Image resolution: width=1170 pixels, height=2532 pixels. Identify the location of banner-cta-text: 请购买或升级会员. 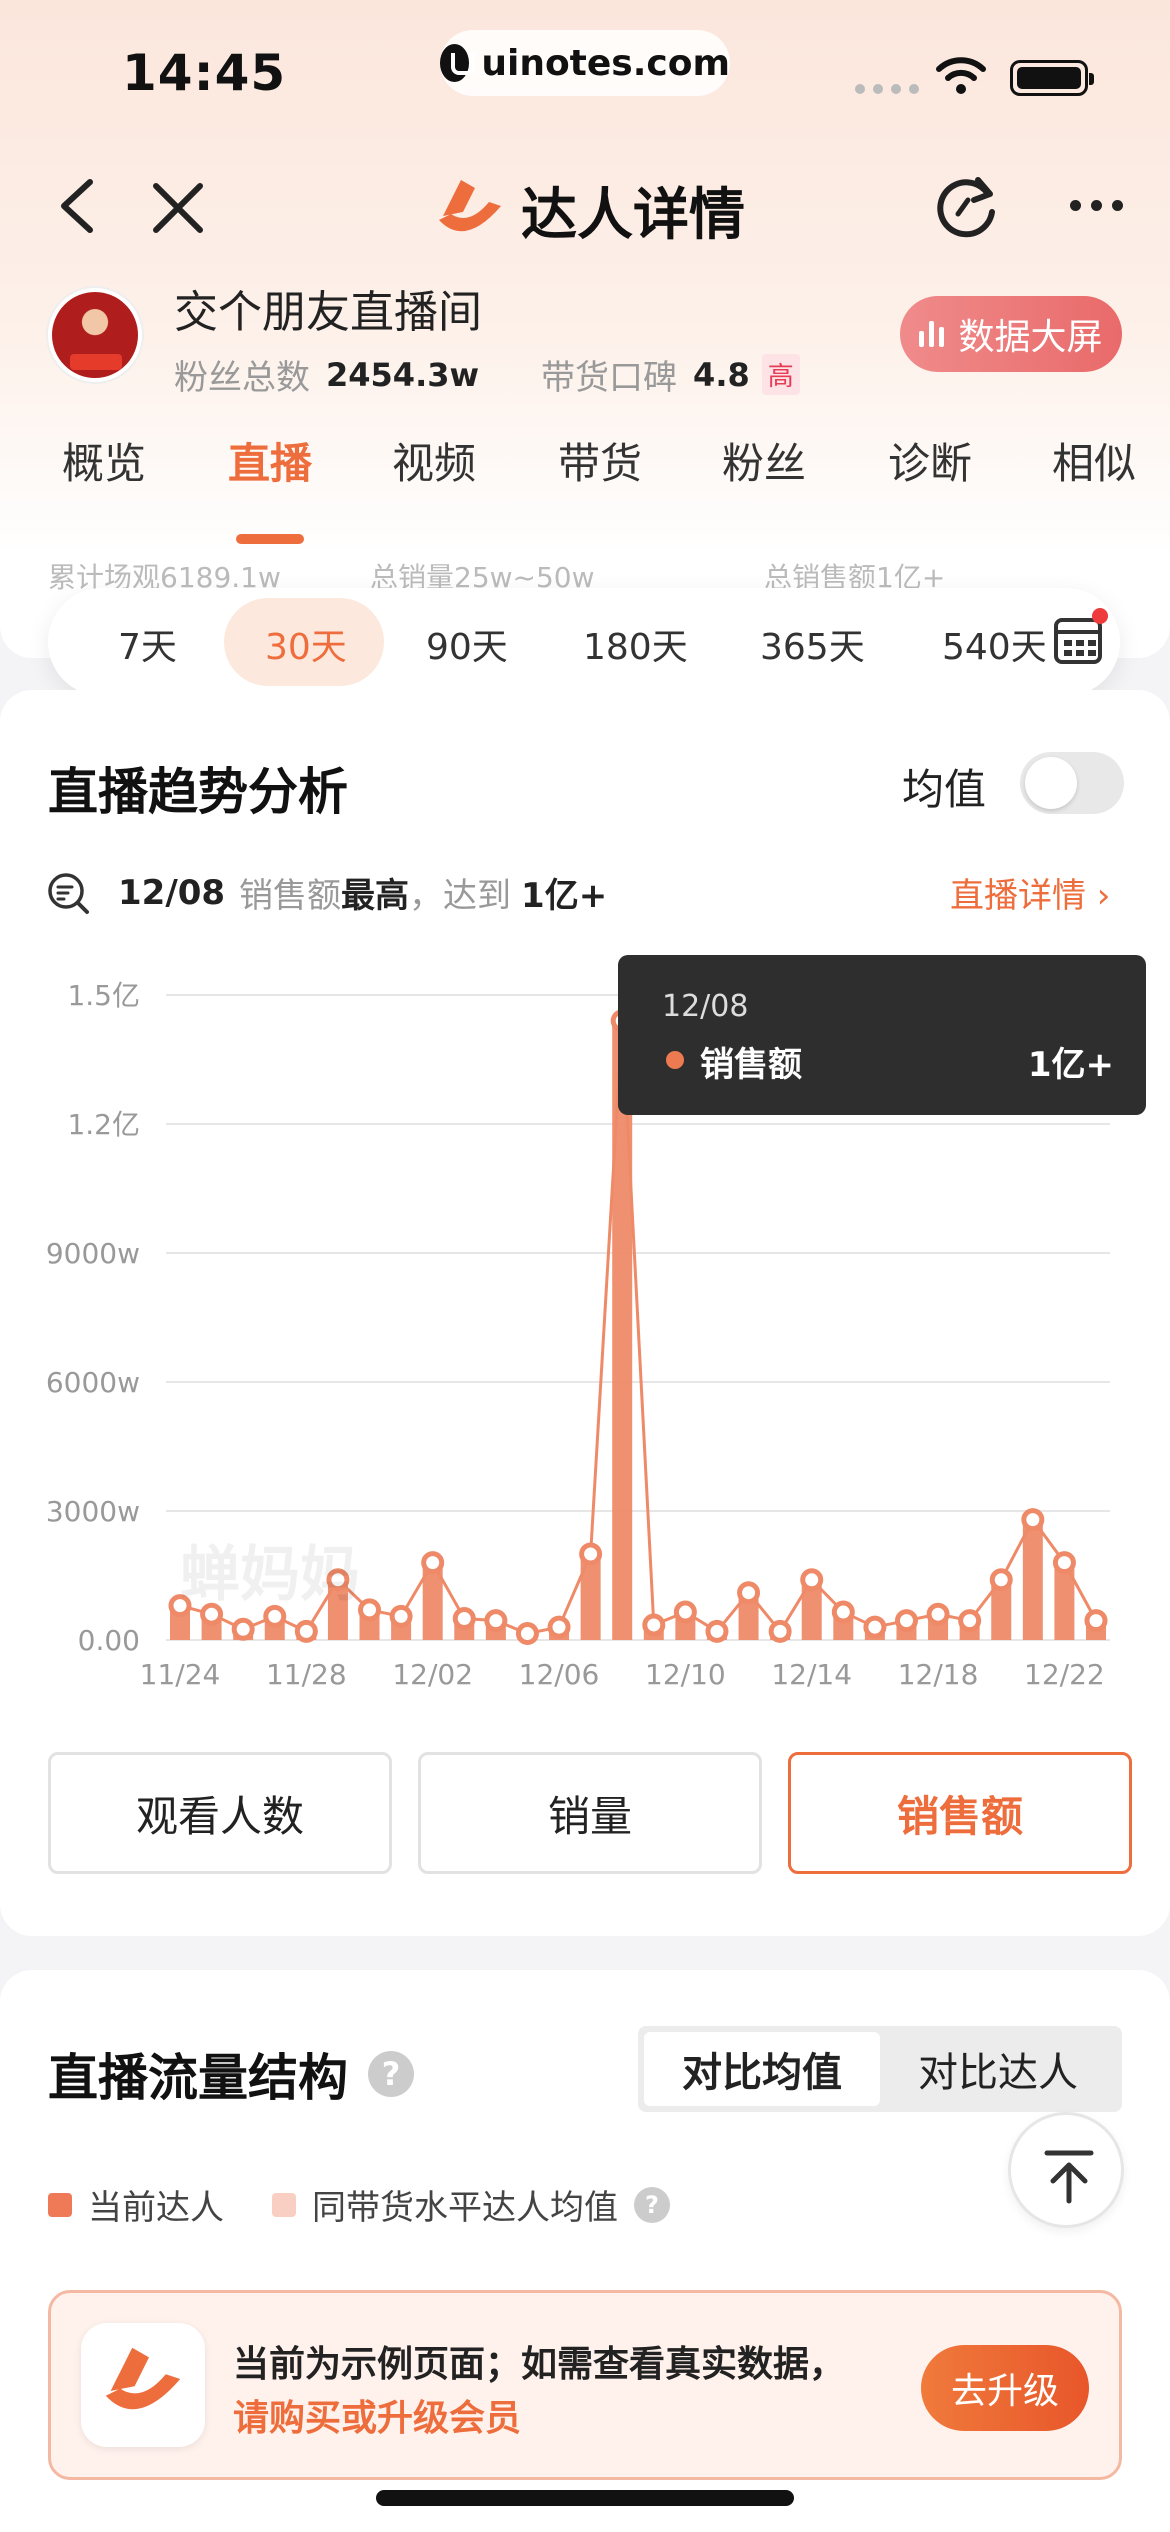
(377, 2415).